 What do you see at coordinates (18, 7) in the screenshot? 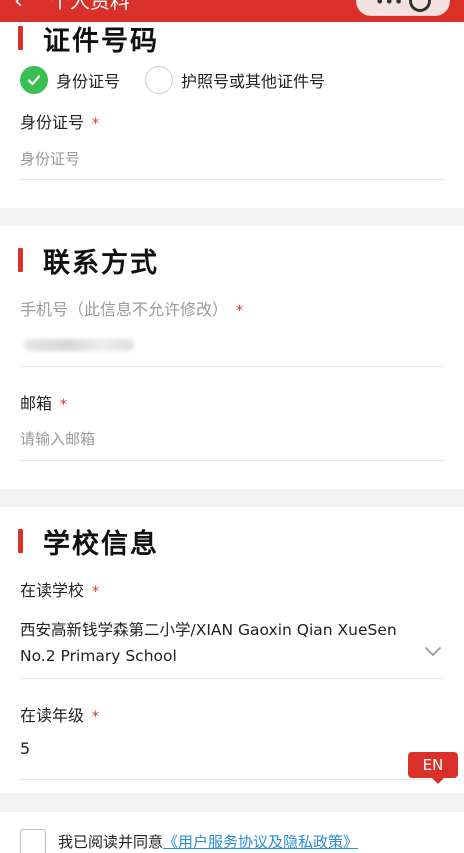
I see `chevron-left-icon: ‹` at bounding box center [18, 7].